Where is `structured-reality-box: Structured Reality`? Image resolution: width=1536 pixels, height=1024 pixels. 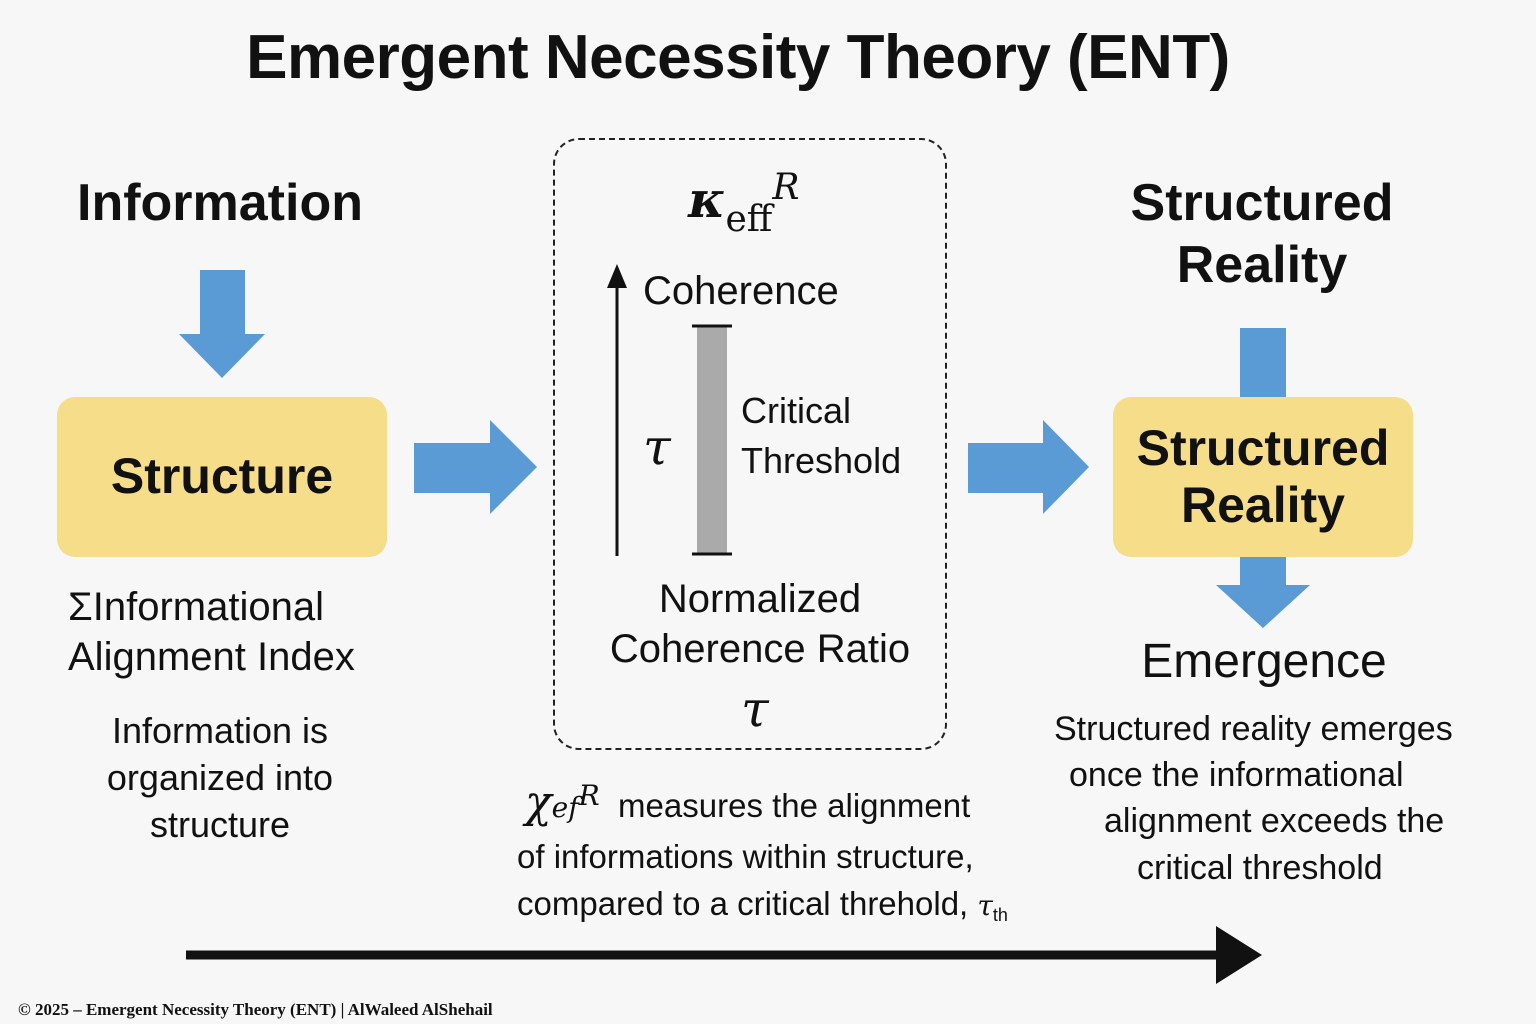
structured-reality-box: Structured Reality is located at coordinates (1263, 477).